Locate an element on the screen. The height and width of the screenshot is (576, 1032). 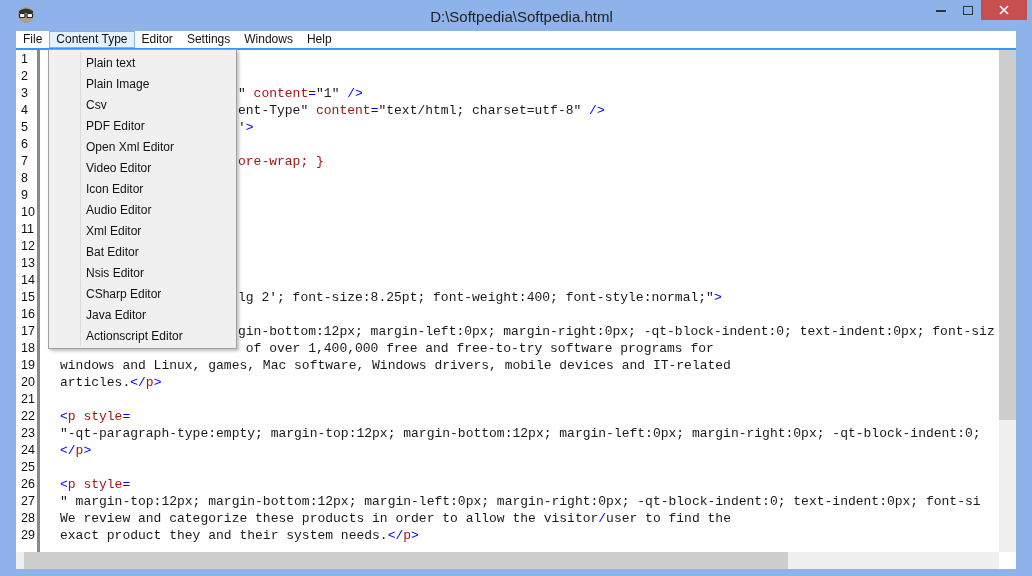
dropdown-item: Java Editor is located at coordinates (142, 315).